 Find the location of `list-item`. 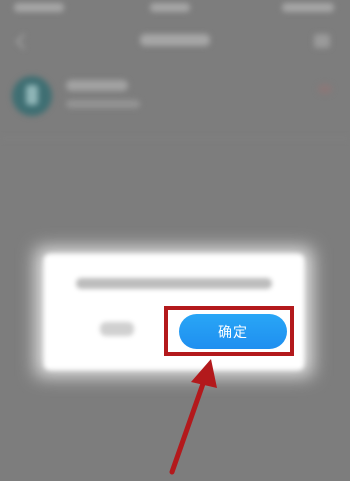

list-item is located at coordinates (175, 99).